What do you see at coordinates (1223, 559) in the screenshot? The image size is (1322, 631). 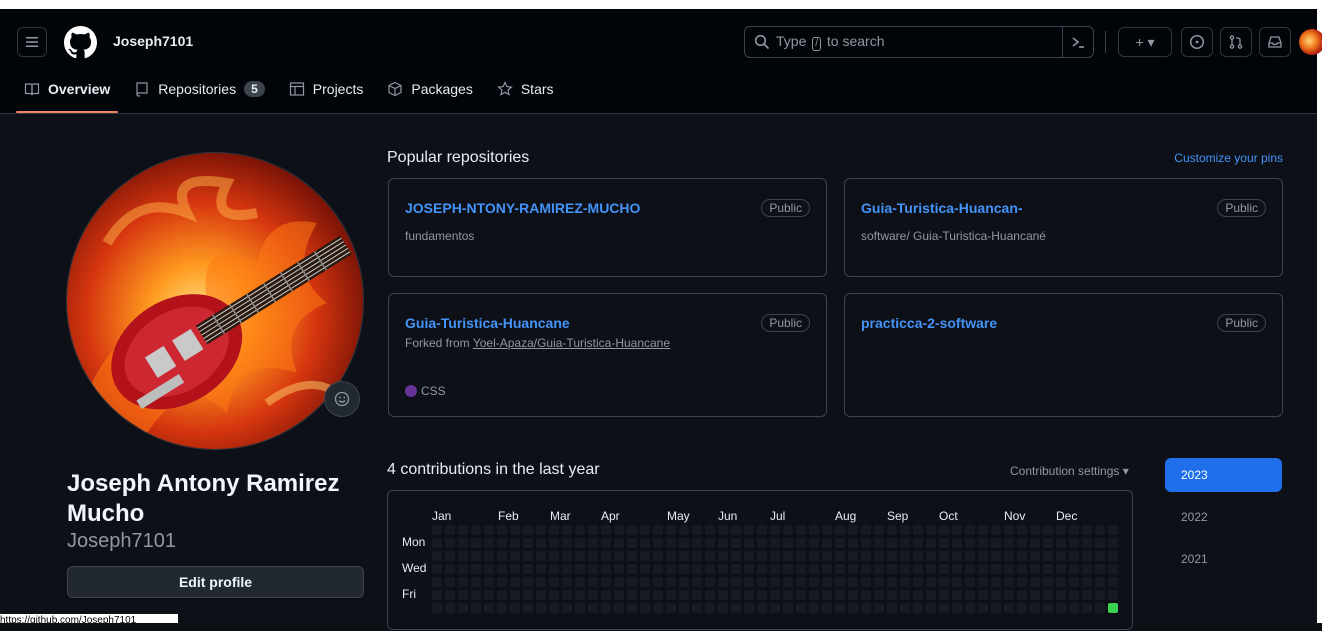 I see `year-2021-button: 2021` at bounding box center [1223, 559].